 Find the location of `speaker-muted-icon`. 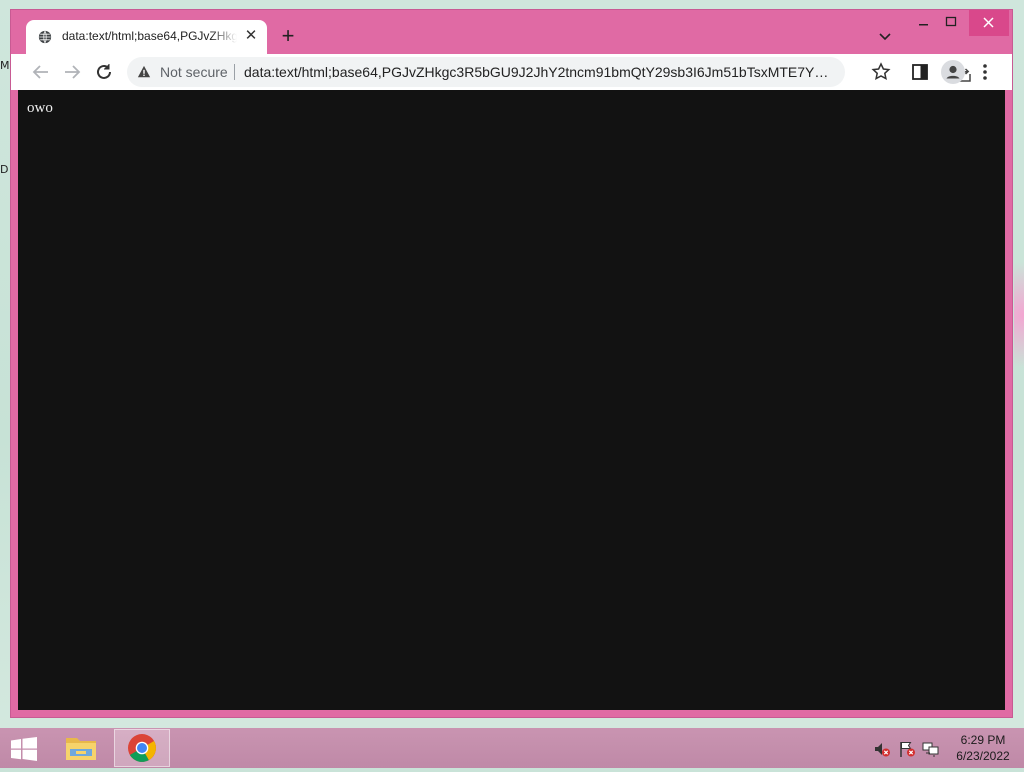

speaker-muted-icon is located at coordinates (882, 749).